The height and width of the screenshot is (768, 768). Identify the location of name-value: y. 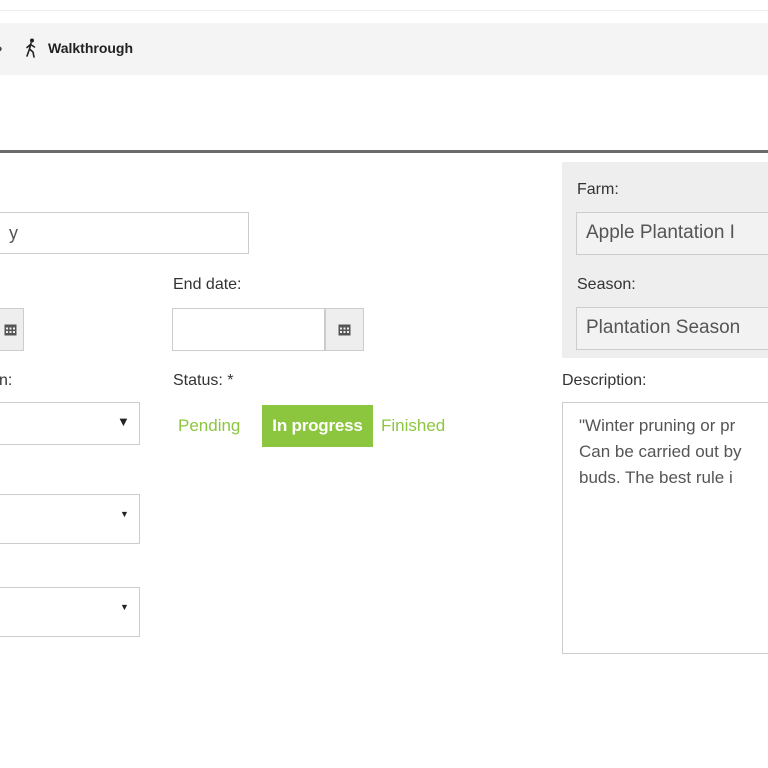
(13, 233).